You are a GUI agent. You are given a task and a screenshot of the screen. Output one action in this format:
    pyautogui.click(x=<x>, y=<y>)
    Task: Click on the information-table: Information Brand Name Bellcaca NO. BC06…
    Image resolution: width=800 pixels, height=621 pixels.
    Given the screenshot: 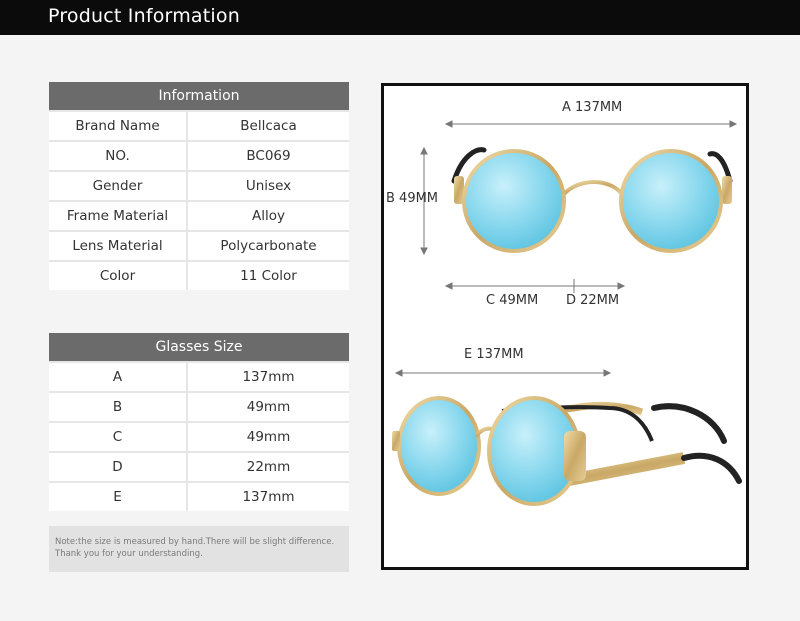 What is the action you would take?
    pyautogui.click(x=199, y=186)
    